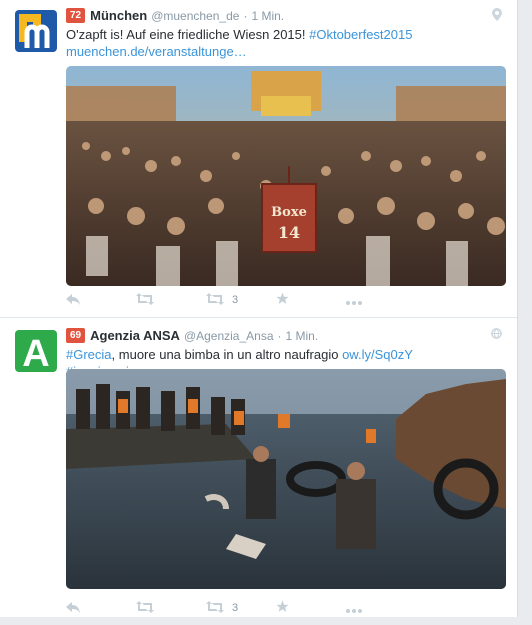 Image resolution: width=532 pixels, height=625 pixels. I want to click on tweet-header: 72 München @muenchen_de · 1 Min., so click(175, 15).